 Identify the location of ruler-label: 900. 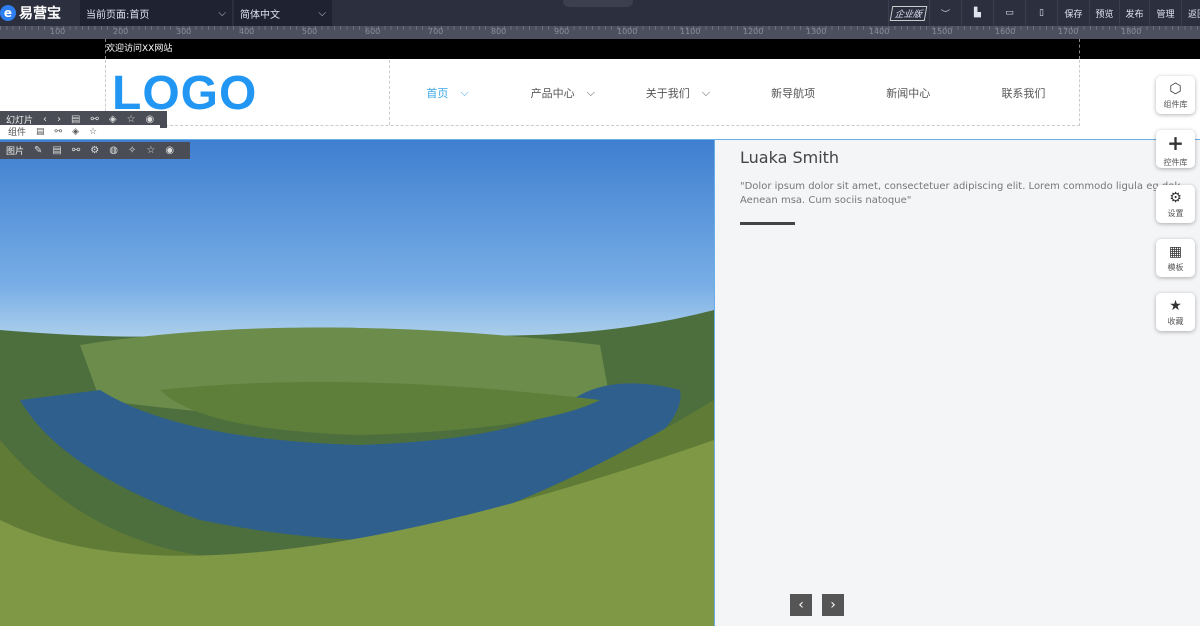
(562, 31).